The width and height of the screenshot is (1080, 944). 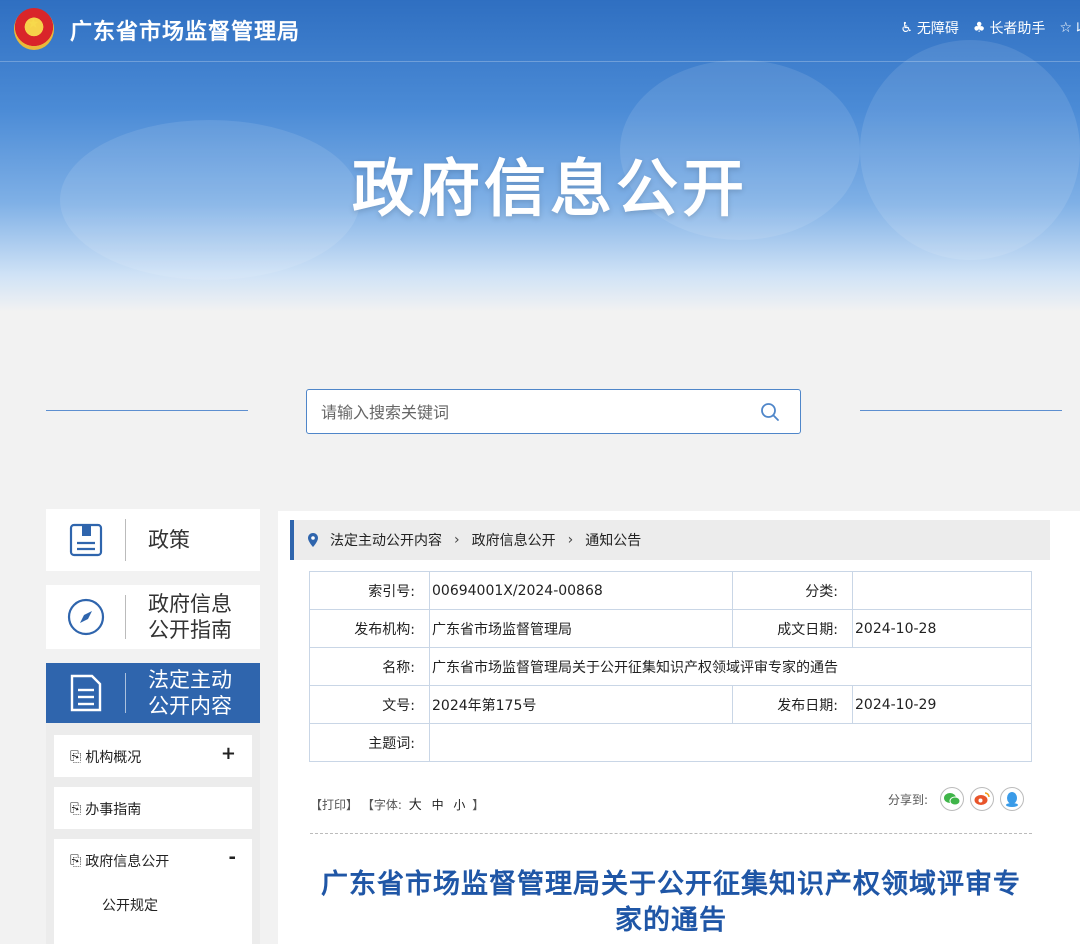 What do you see at coordinates (670, 540) in the screenshot?
I see `breadcrumb: 法定主动公开内容 › 政府信息公开 › 通知公告` at bounding box center [670, 540].